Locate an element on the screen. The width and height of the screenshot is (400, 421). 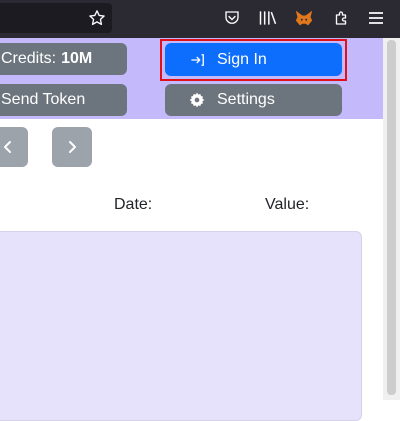
send-token-button: Send Token is located at coordinates (63, 100).